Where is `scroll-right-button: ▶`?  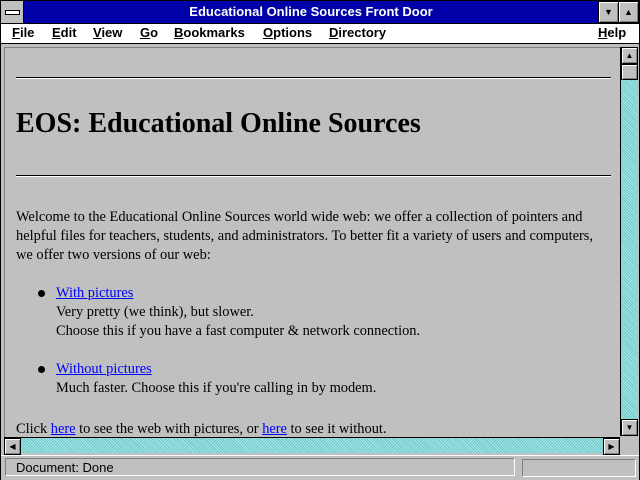
scroll-right-button: ▶ is located at coordinates (611, 446).